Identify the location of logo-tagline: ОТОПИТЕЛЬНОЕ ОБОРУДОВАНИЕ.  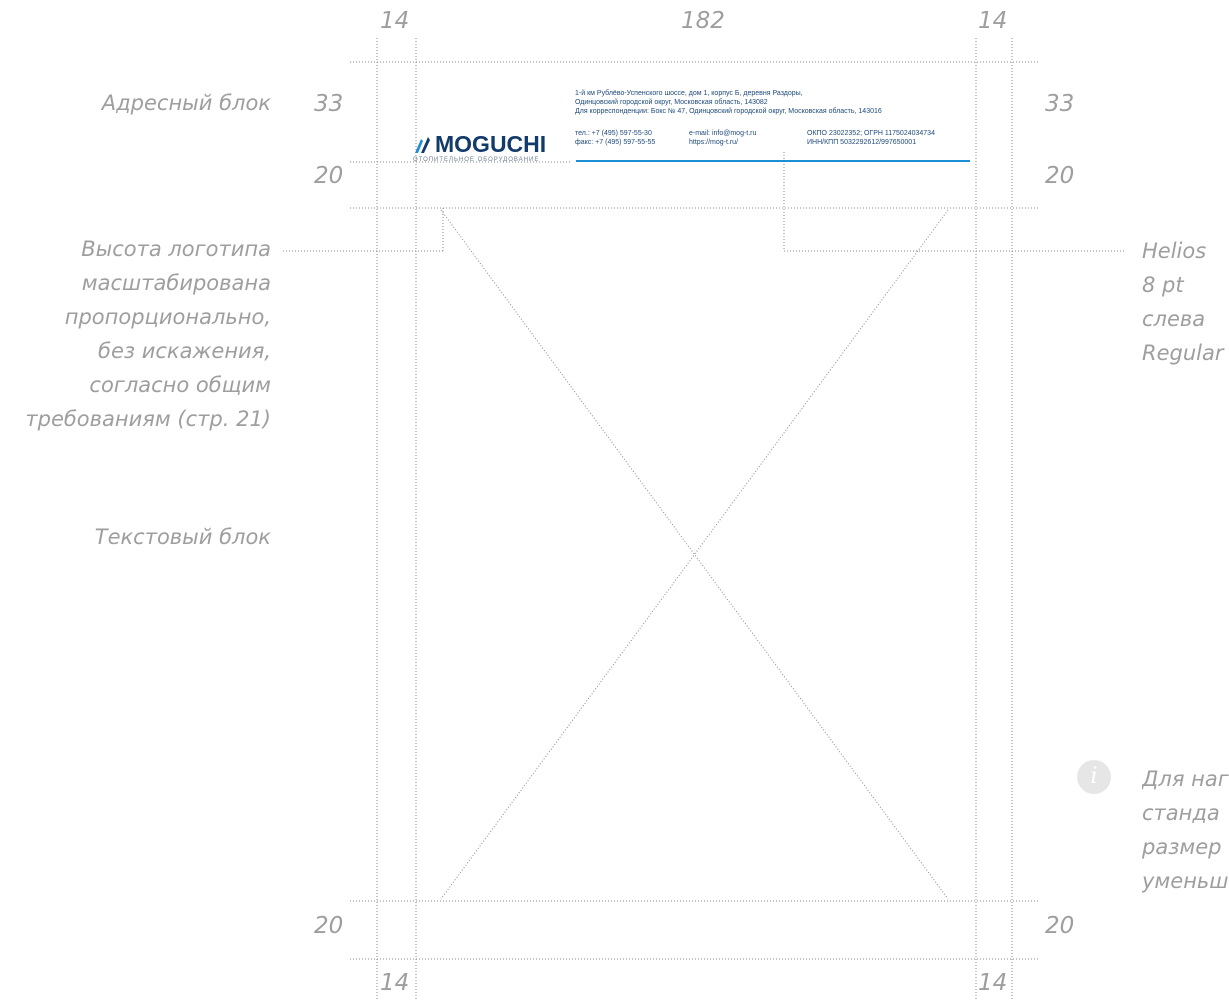
(476, 160).